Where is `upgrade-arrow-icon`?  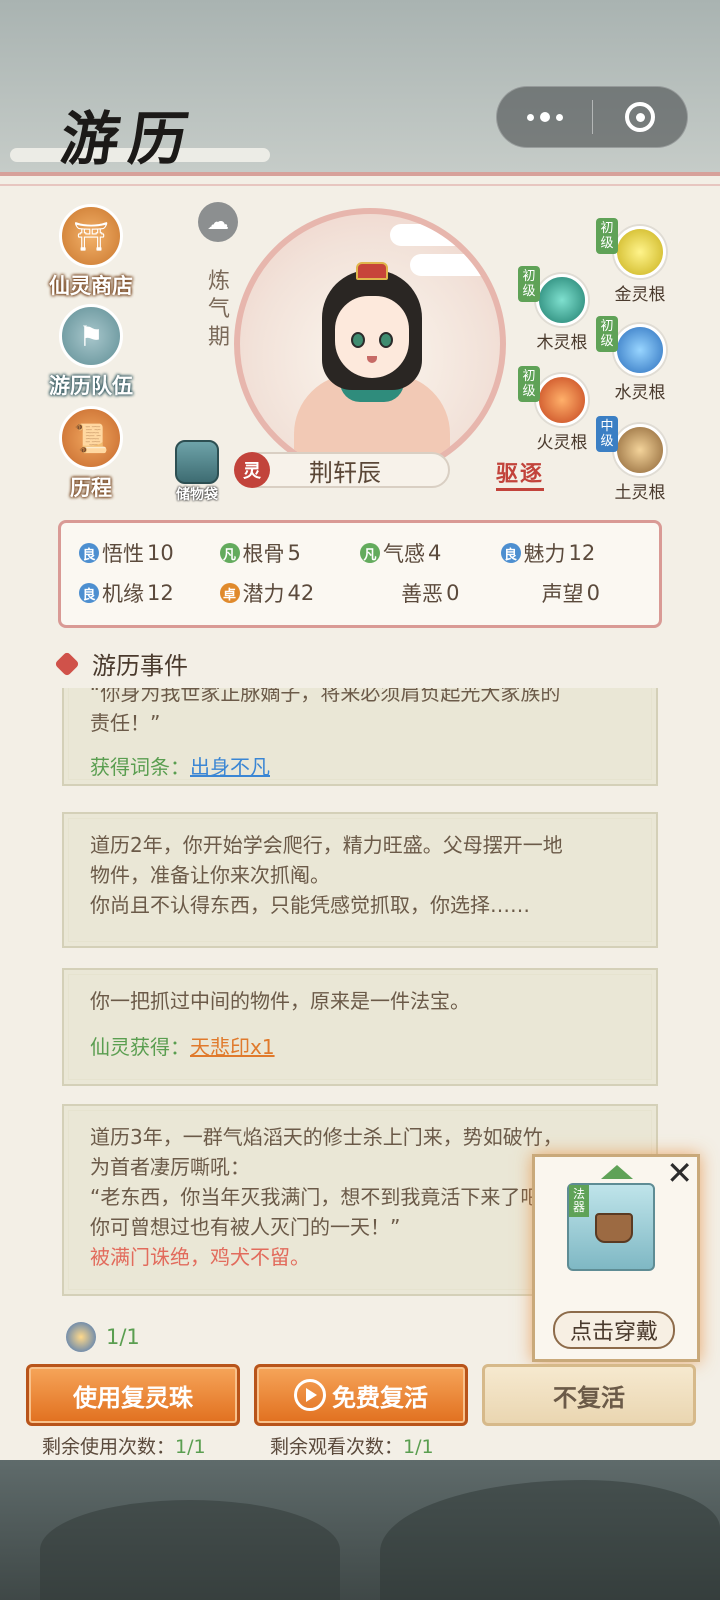
upgrade-arrow-icon is located at coordinates (617, 1172).